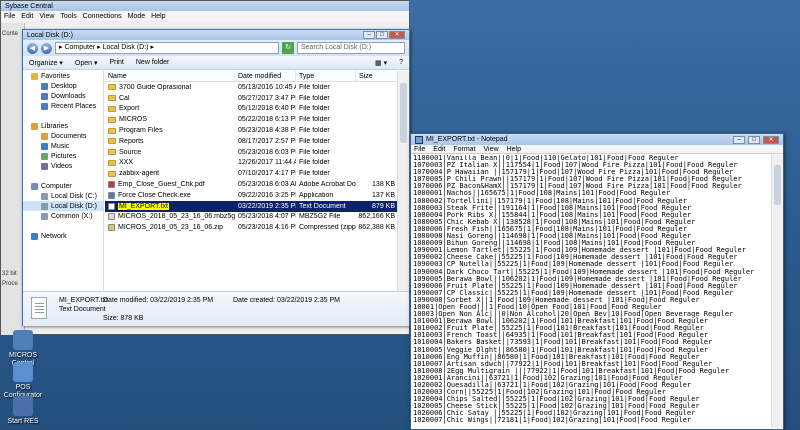 This screenshot has height=430, width=800. Describe the element at coordinates (401, 62) in the screenshot. I see `help-icon: ?` at that location.